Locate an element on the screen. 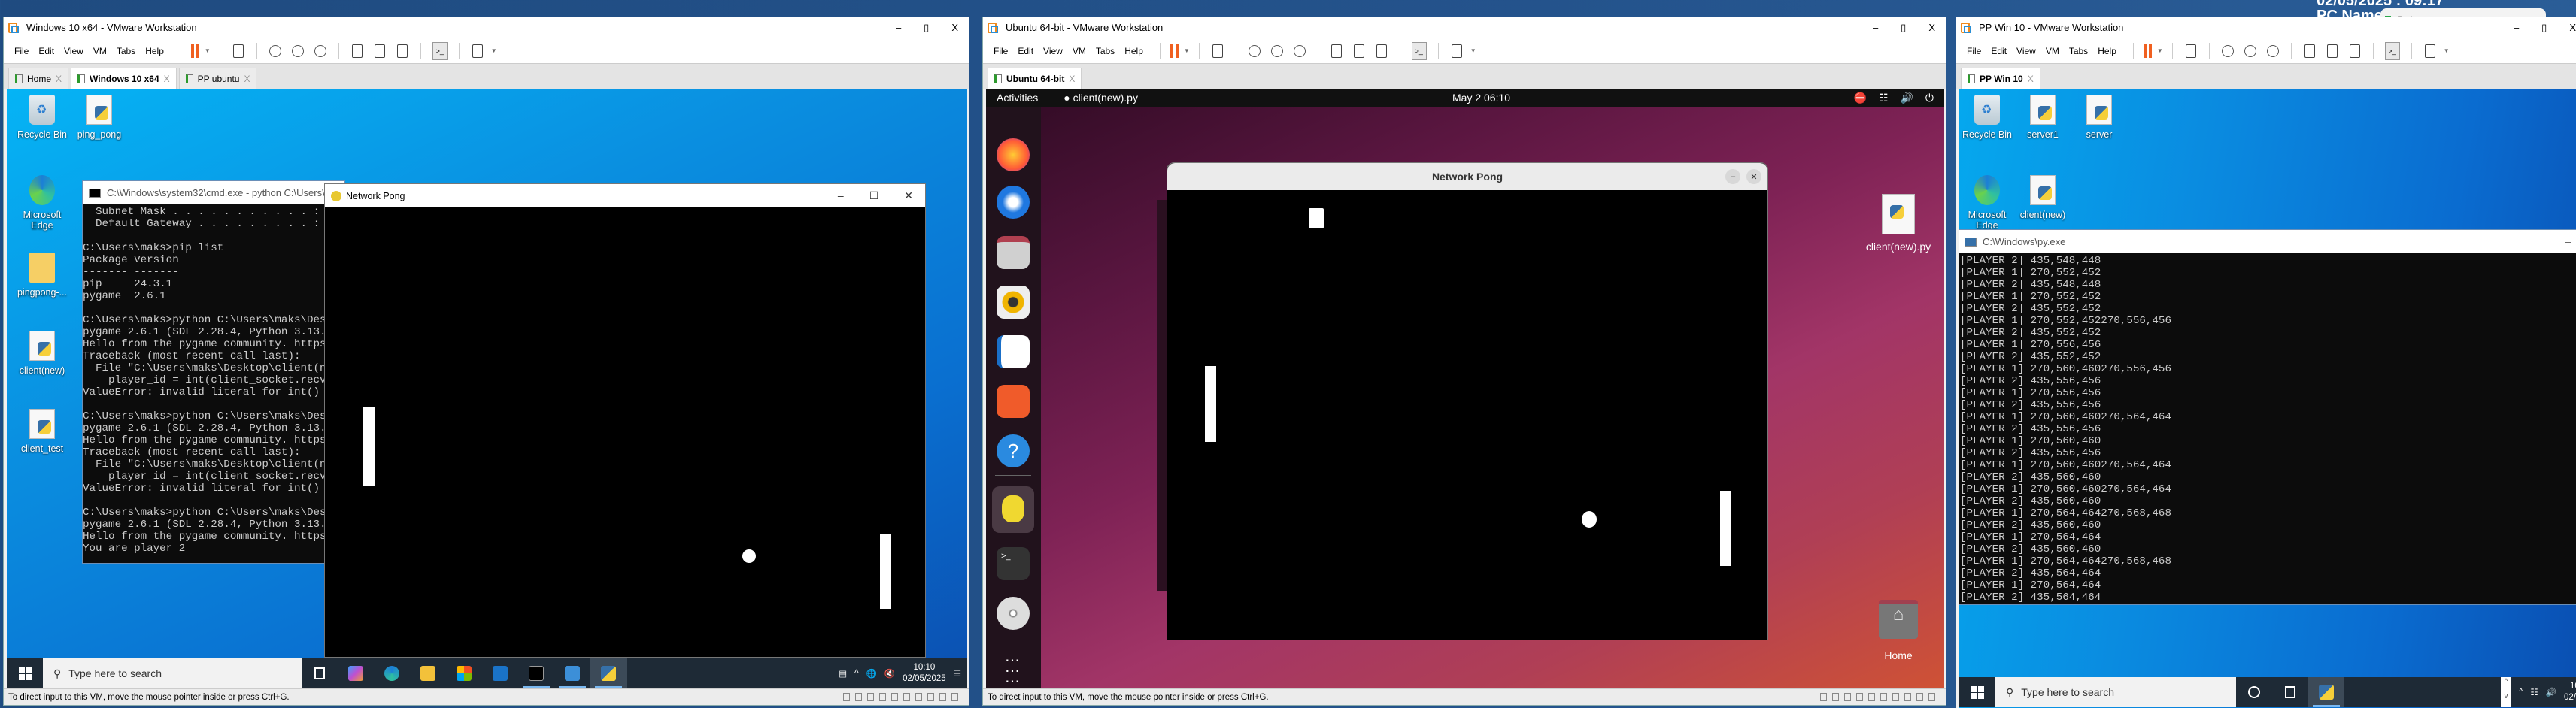 The width and height of the screenshot is (2576, 708). start-button is located at coordinates (1977, 692).